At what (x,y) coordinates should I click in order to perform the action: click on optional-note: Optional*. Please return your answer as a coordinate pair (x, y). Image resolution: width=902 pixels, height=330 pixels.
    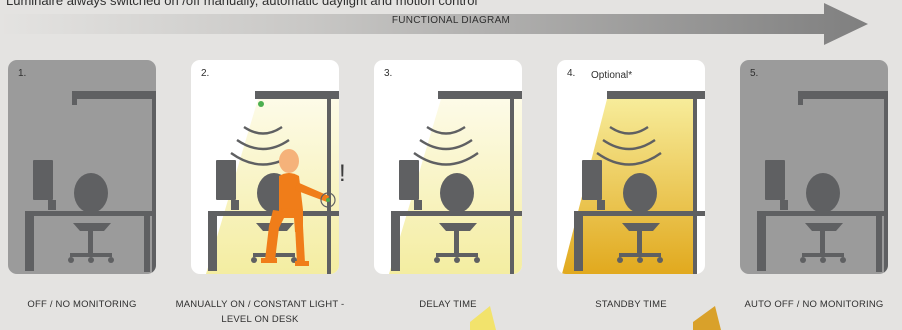
    Looking at the image, I should click on (612, 75).